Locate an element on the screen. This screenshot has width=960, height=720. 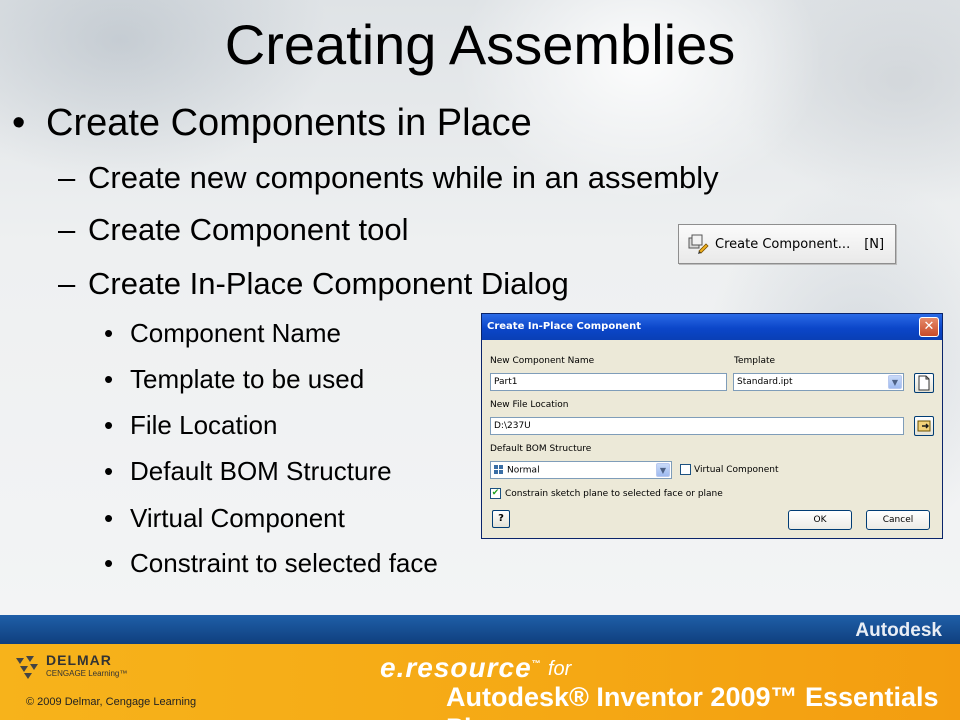
dialog-title: Create In-Place Component is located at coordinates (564, 326).